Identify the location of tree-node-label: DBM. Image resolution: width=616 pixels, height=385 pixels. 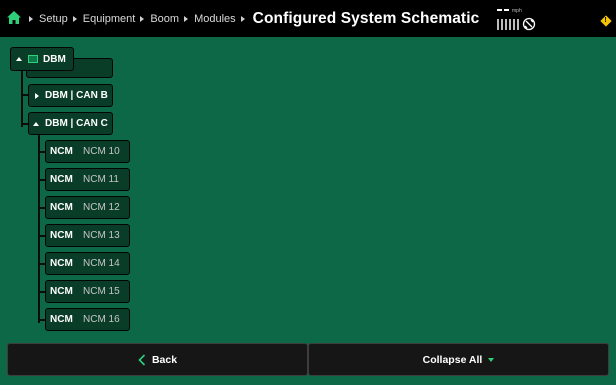
(54, 59).